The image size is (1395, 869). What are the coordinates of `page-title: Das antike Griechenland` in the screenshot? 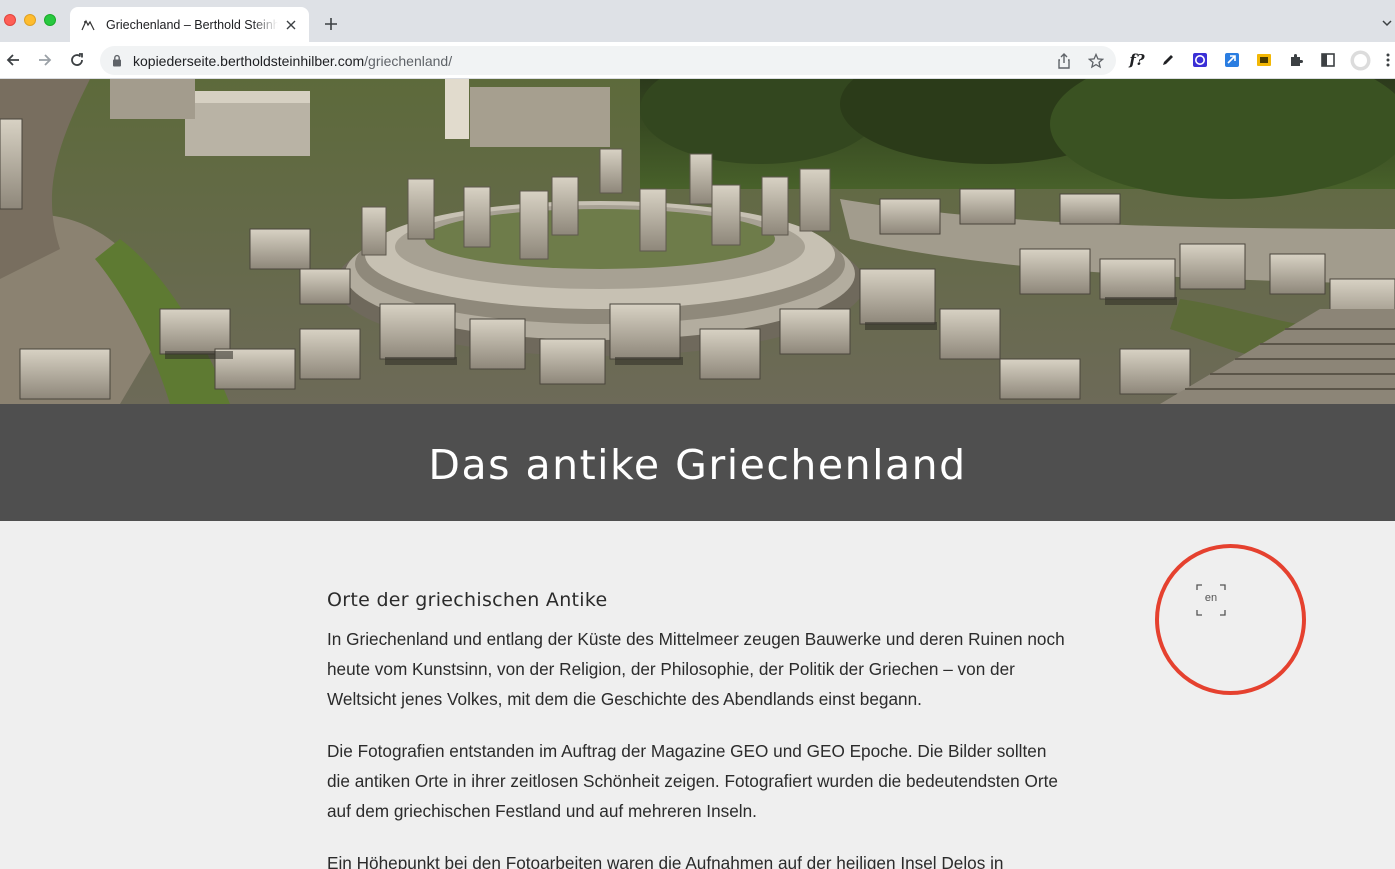 It's located at (697, 464).